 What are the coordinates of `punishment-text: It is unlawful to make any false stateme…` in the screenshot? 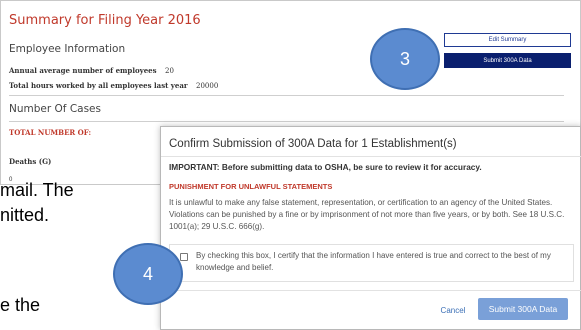 It's located at (367, 215).